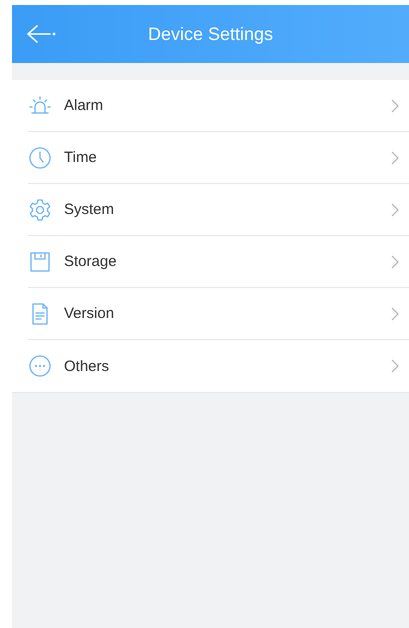 Image resolution: width=409 pixels, height=628 pixels. I want to click on settings-item: Version, so click(218, 314).